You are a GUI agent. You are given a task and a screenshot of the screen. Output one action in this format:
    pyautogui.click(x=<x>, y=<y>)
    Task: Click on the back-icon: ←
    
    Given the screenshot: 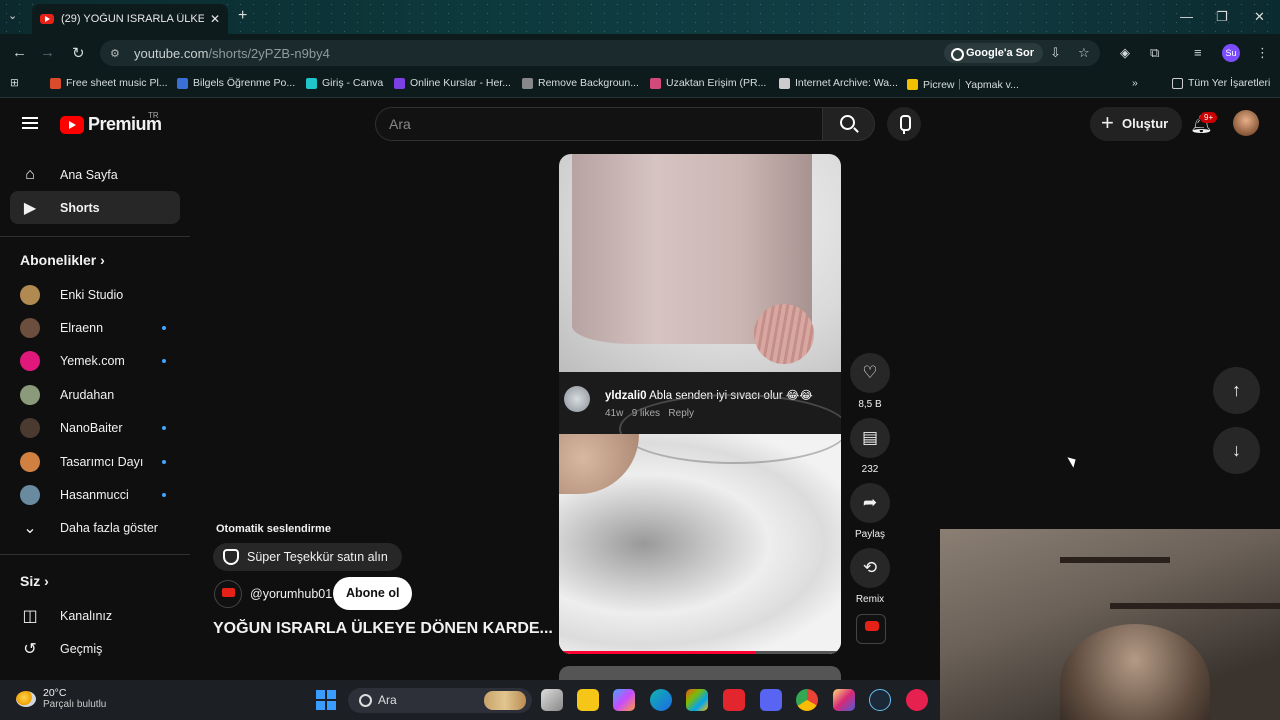 What is the action you would take?
    pyautogui.click(x=19, y=52)
    